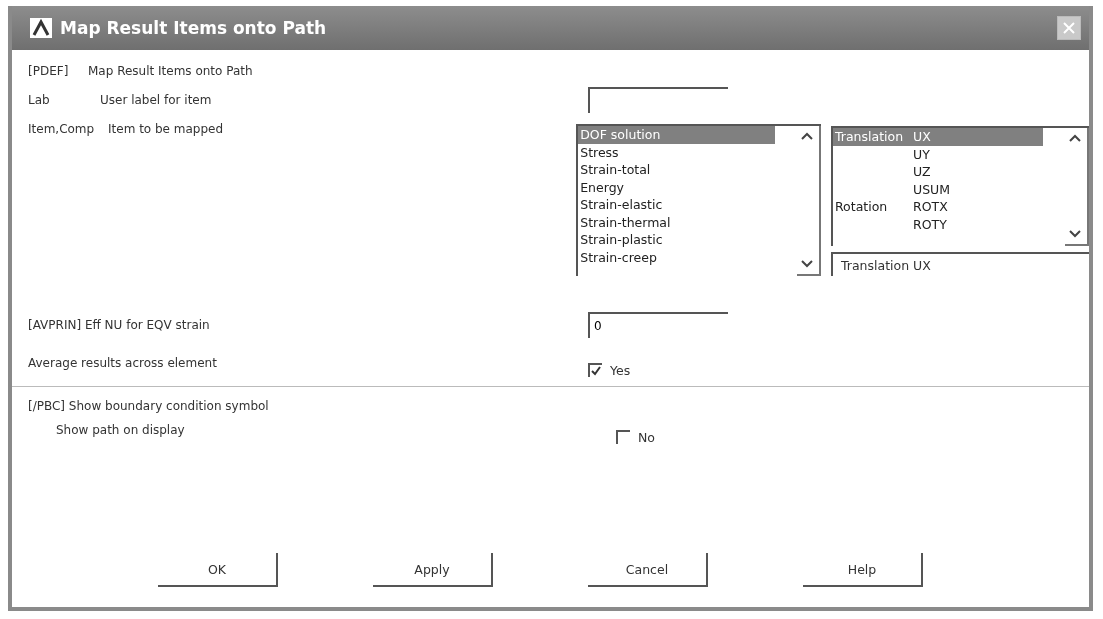 The width and height of the screenshot is (1103, 619). What do you see at coordinates (863, 570) in the screenshot?
I see `dialog-button: Help` at bounding box center [863, 570].